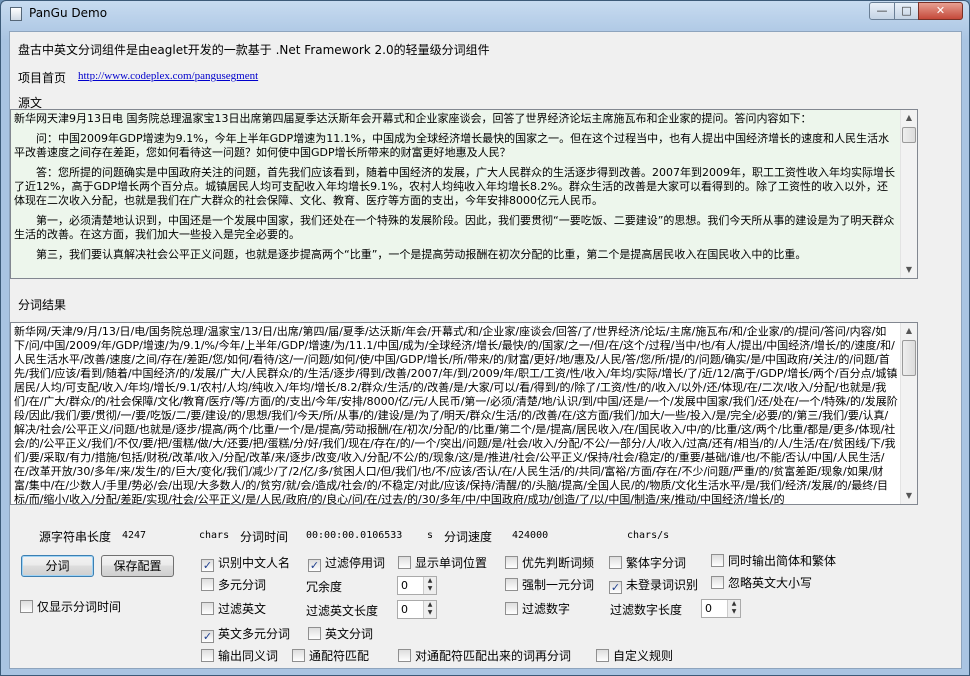 This screenshot has height=676, width=970. I want to click on checkbox-label: 同时输出简体和繁体, so click(782, 561).